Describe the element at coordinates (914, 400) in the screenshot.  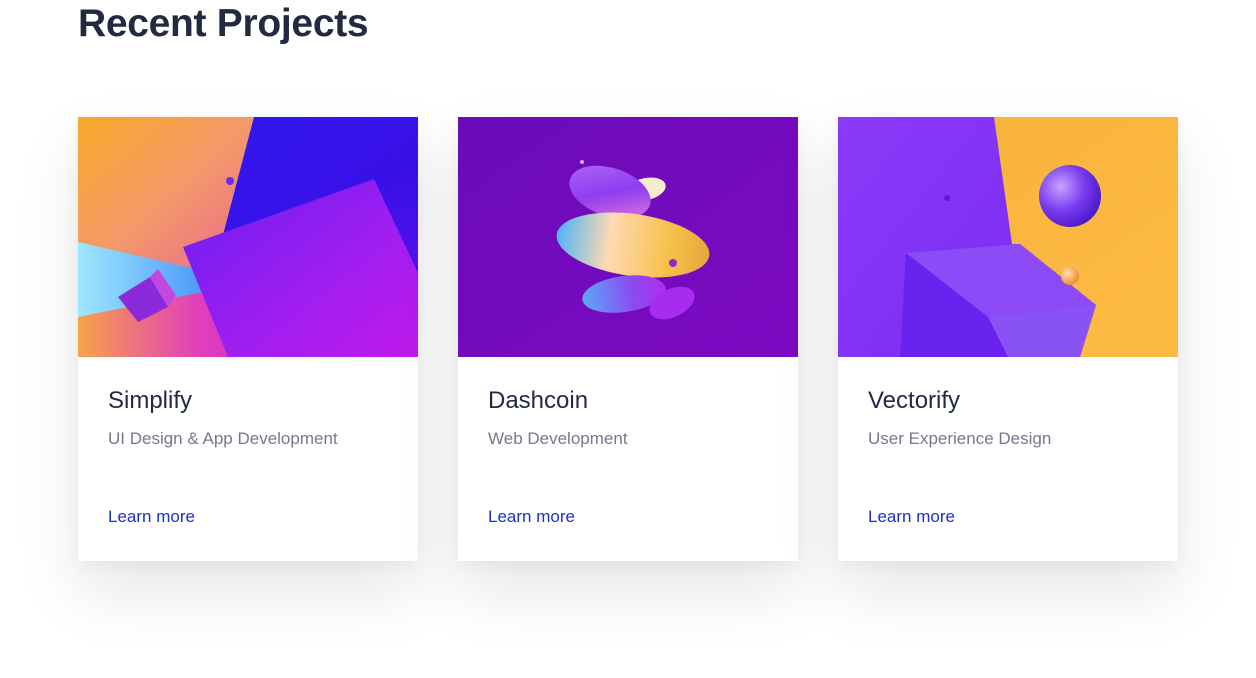
I see `project-title: Vectorify` at that location.